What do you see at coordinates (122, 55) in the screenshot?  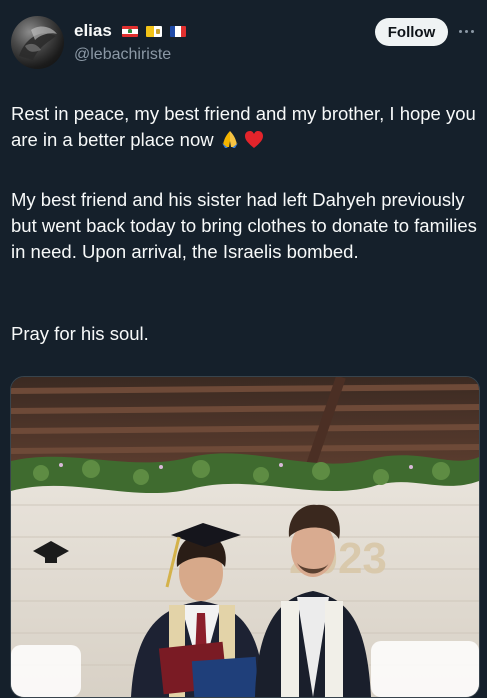 I see `author-handle: @lebachiriste` at bounding box center [122, 55].